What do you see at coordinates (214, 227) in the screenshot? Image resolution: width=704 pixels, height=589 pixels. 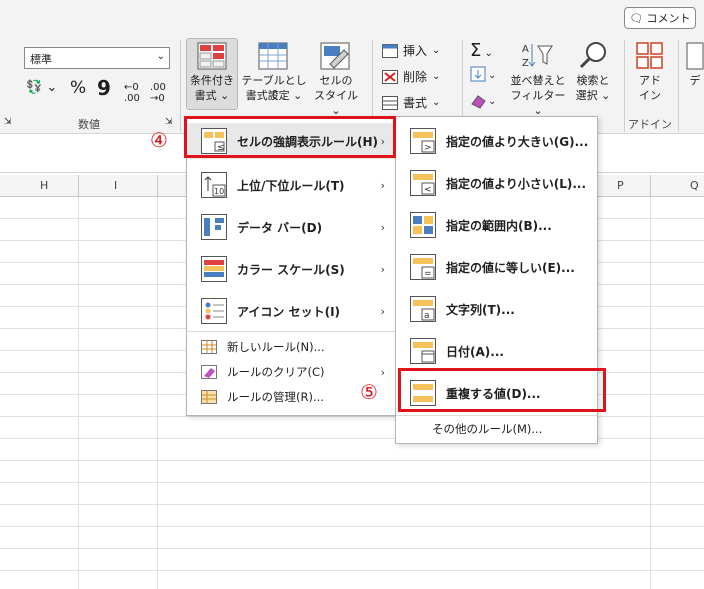 I see `data-bar-icon` at bounding box center [214, 227].